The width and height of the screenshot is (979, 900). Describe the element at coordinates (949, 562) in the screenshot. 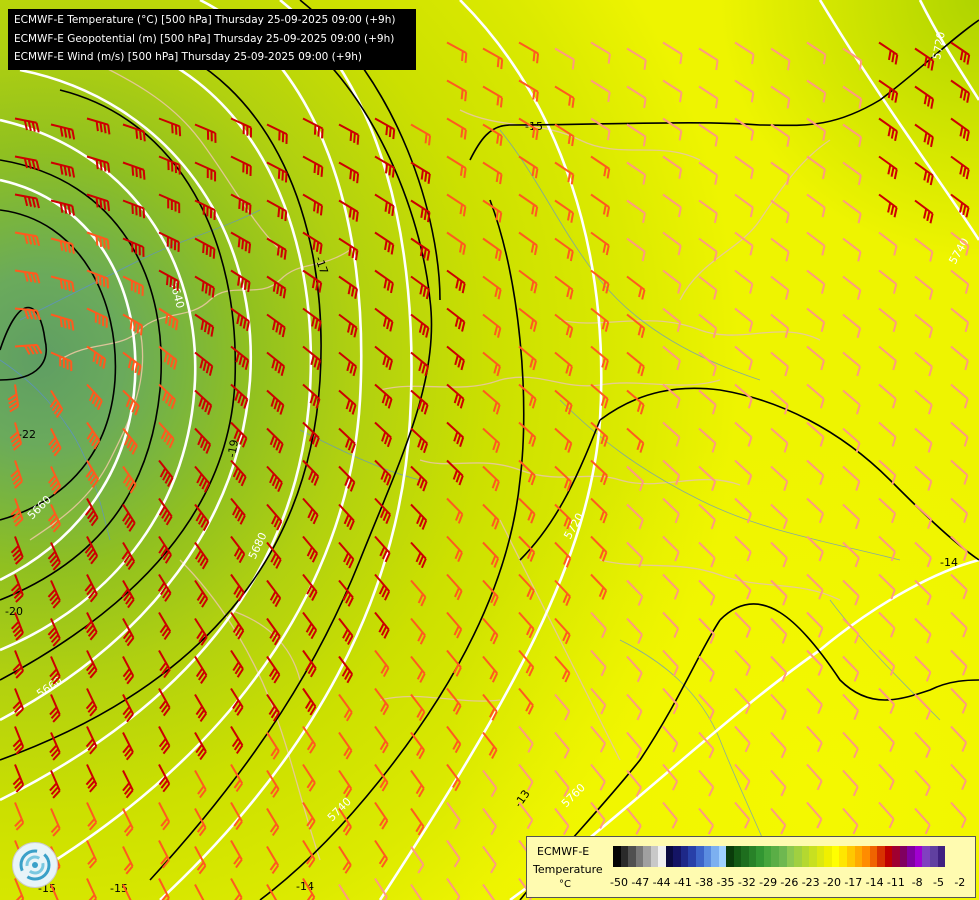

I see `label-m14: -14` at that location.